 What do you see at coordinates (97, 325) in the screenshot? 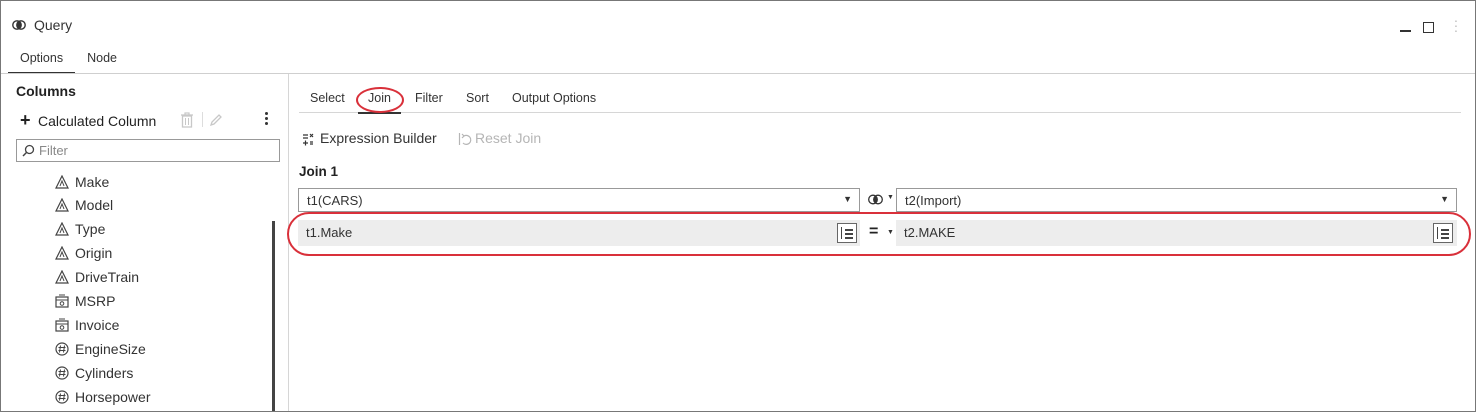
I see `column-name: Invoice` at bounding box center [97, 325].